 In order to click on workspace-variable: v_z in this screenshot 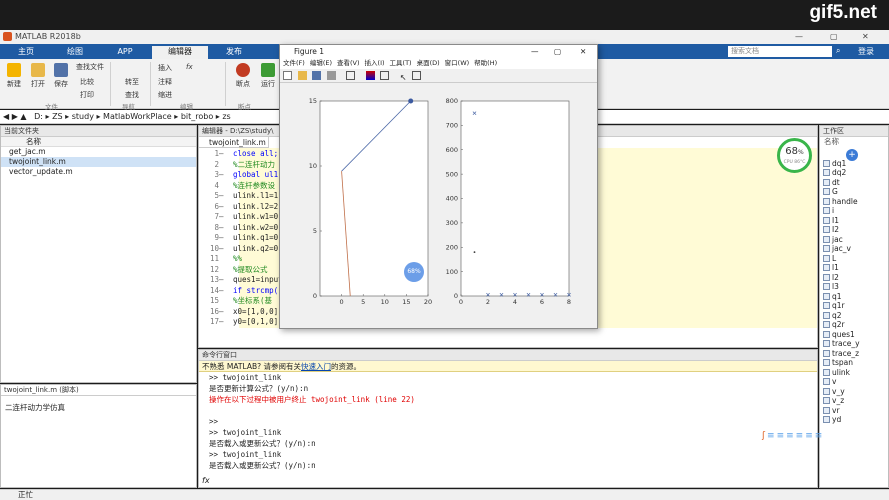, I will do `click(855, 401)`.